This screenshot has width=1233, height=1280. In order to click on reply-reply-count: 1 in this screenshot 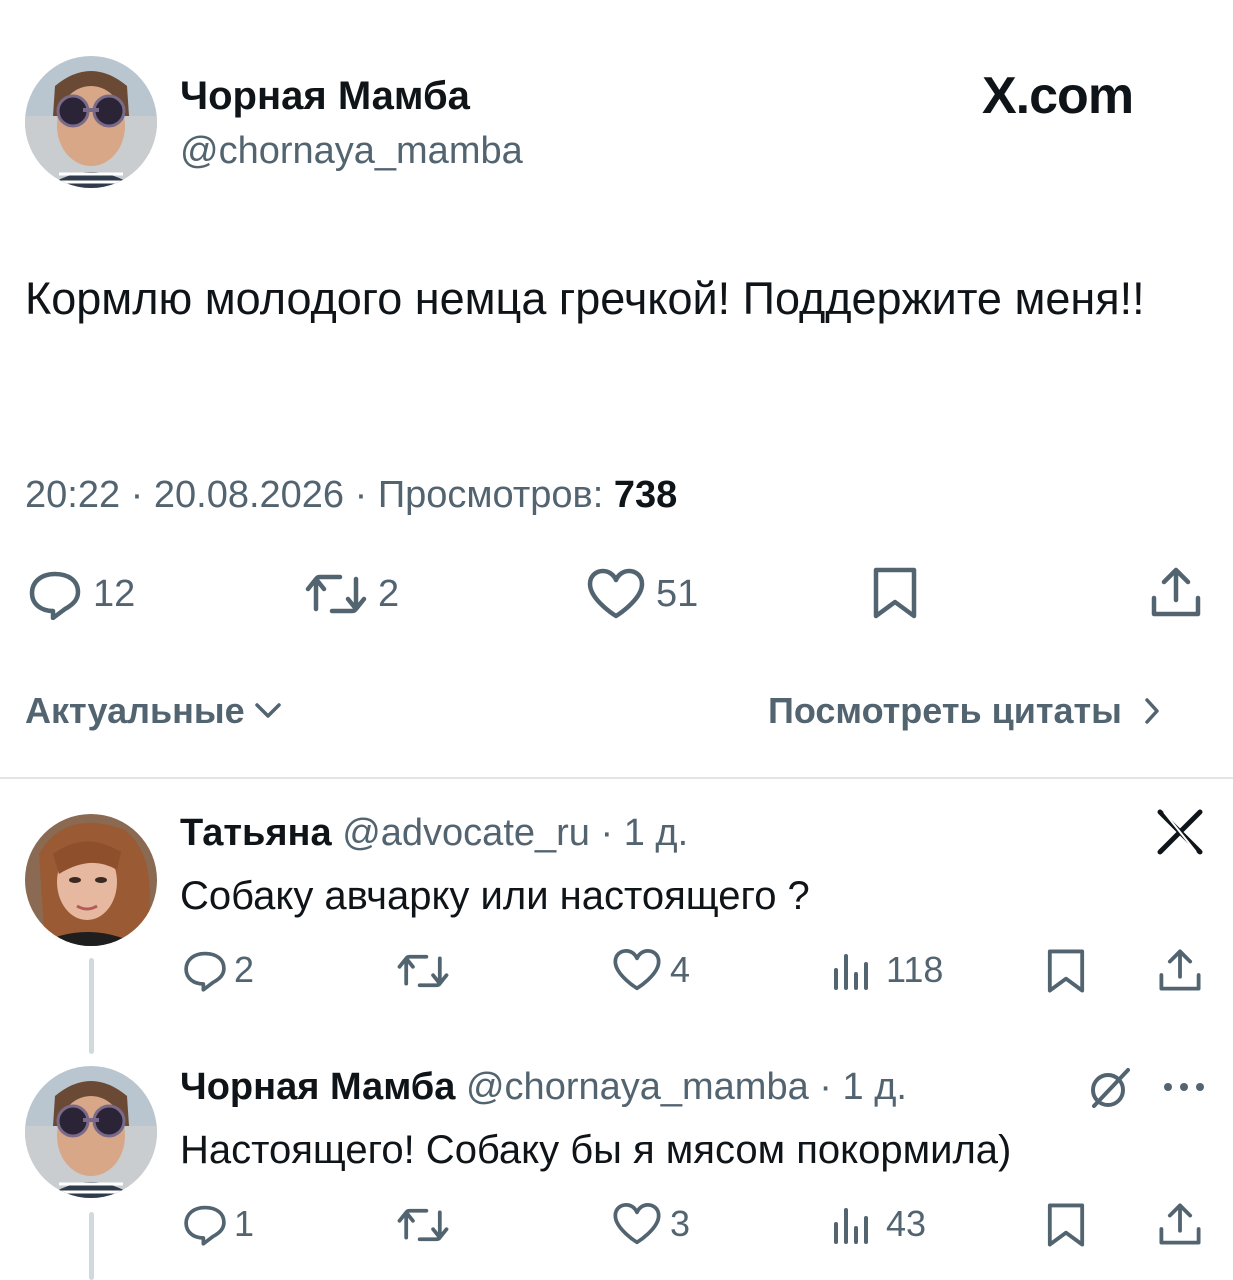, I will do `click(244, 1223)`.